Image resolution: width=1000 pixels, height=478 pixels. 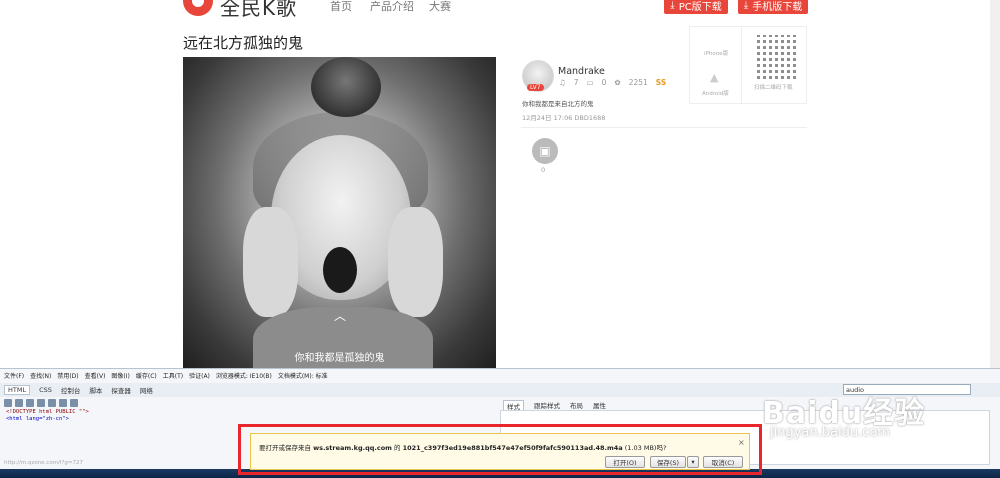 What do you see at coordinates (564, 118) in the screenshot?
I see `post-meta: 12月24日 17:06 DBD1688` at bounding box center [564, 118].